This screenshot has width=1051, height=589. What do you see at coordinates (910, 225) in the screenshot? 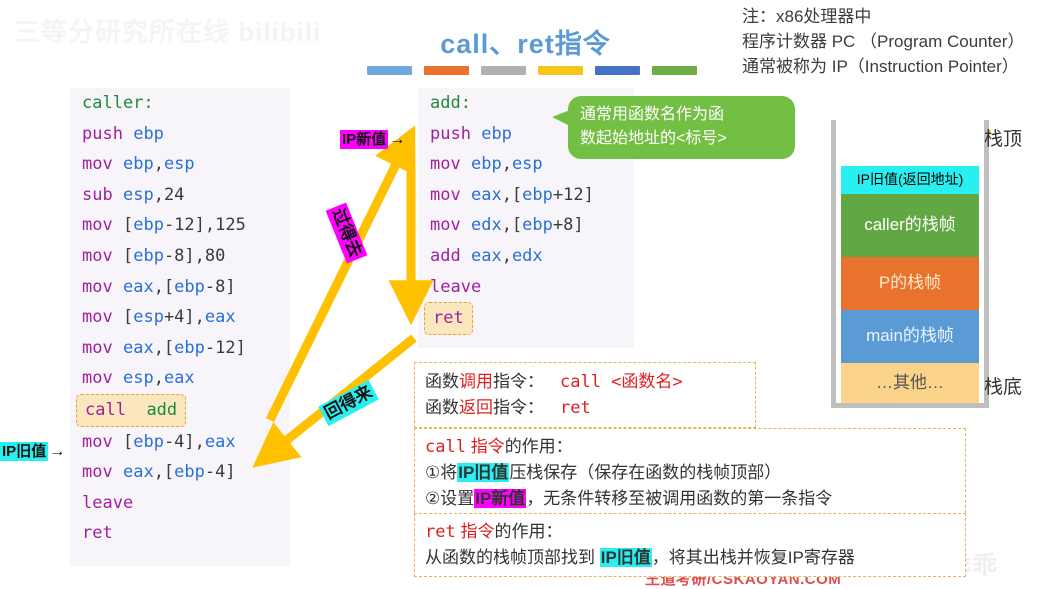
I see `stack-cell: caller的栈帧` at bounding box center [910, 225].